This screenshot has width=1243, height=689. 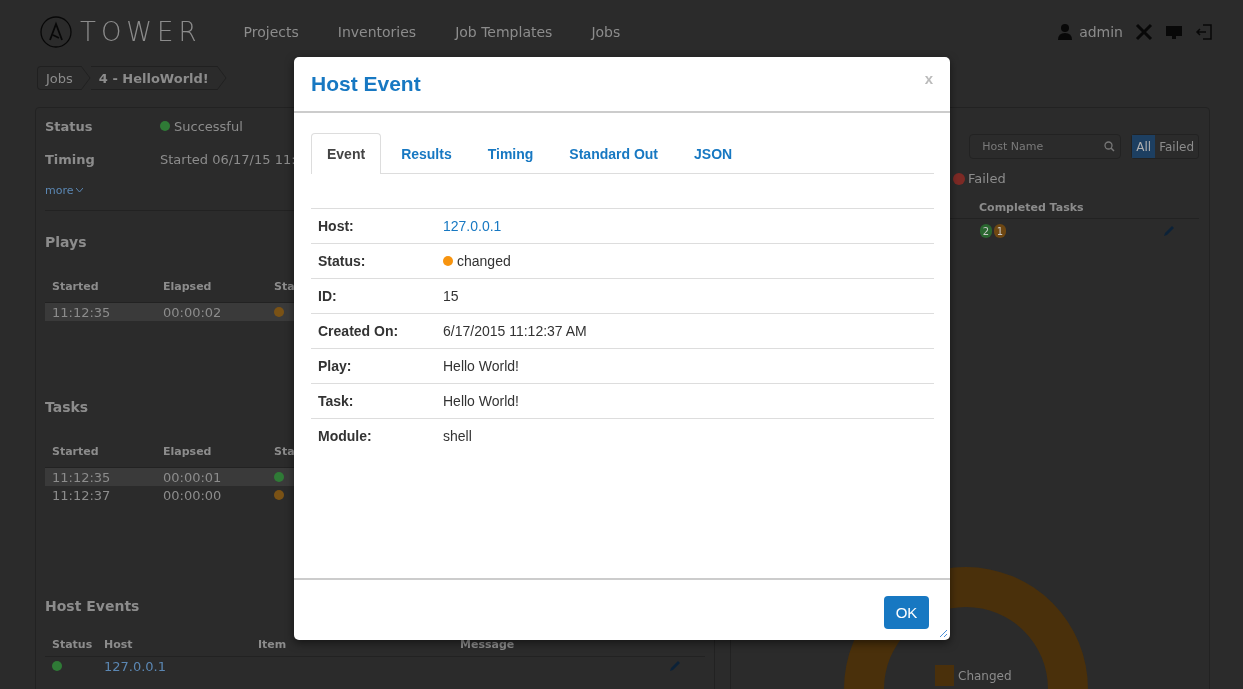 What do you see at coordinates (426, 153) in the screenshot?
I see `tab: Results` at bounding box center [426, 153].